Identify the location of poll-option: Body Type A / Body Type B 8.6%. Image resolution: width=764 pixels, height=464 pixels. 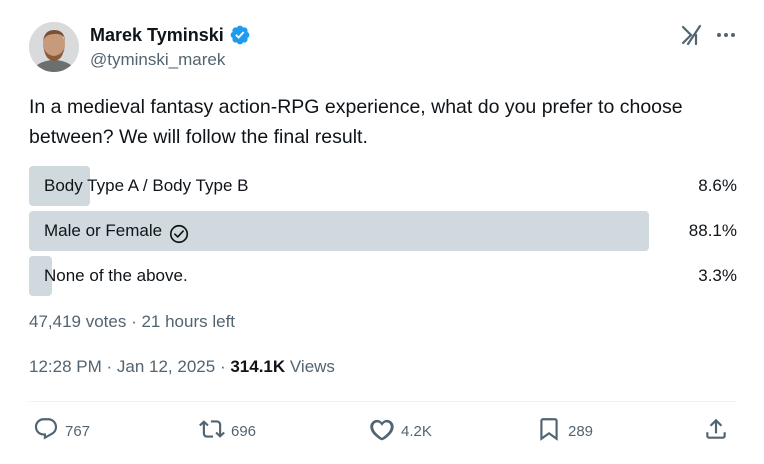
(383, 186).